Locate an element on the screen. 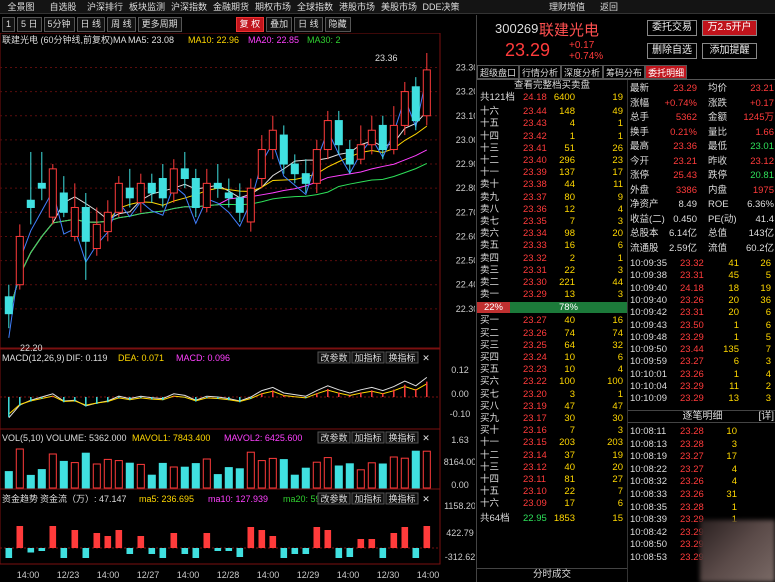 Image resolution: width=775 pixels, height=582 pixels. high-label: 23.36 is located at coordinates (386, 58).